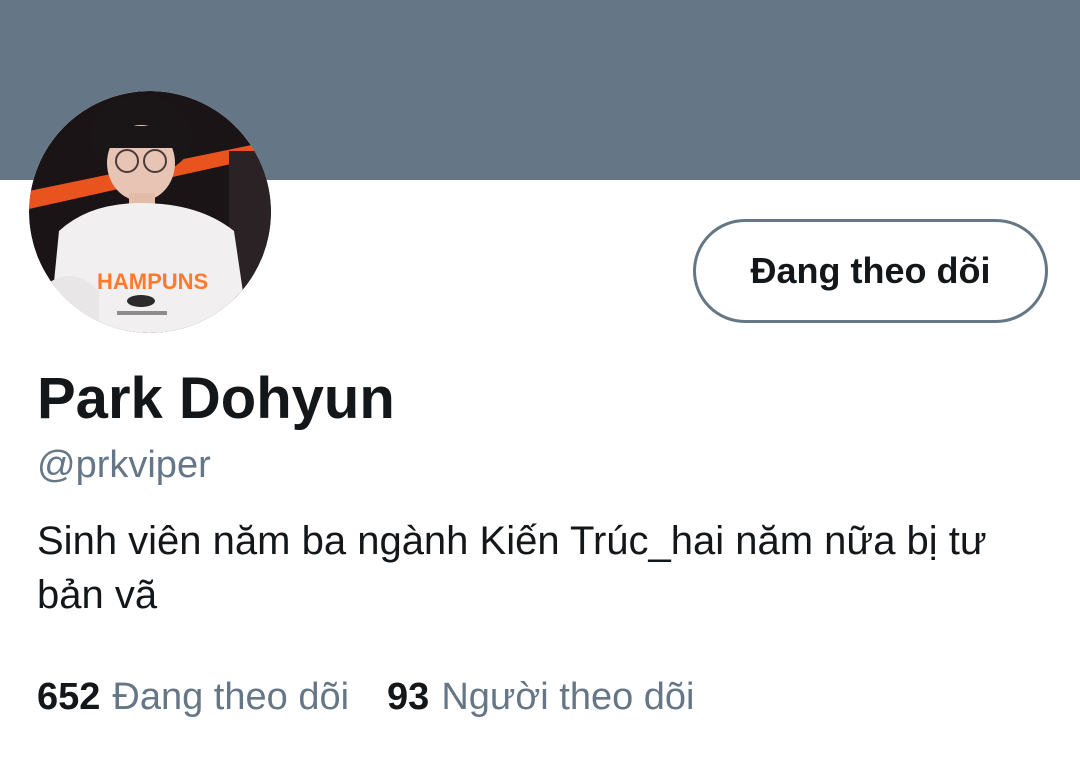 The height and width of the screenshot is (768, 1080). I want to click on profile-avatar: HAMPUNS, so click(150, 212).